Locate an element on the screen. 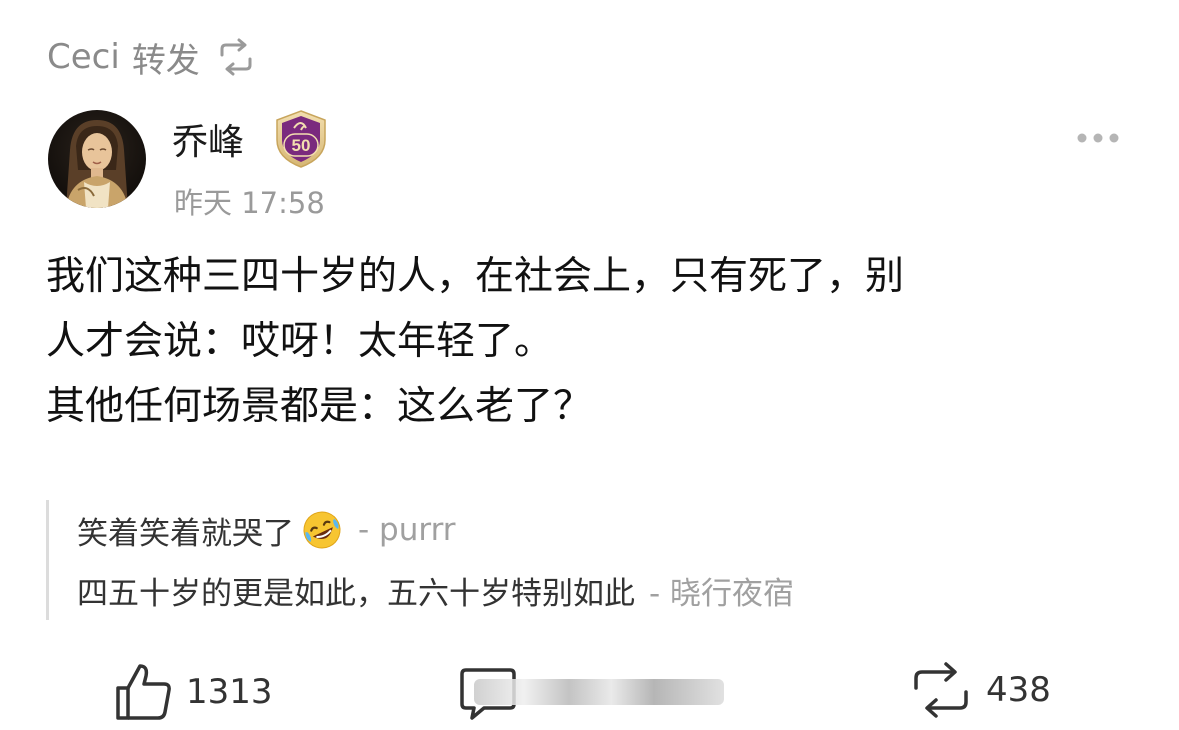  repost-arrows-icon is located at coordinates (941, 690).